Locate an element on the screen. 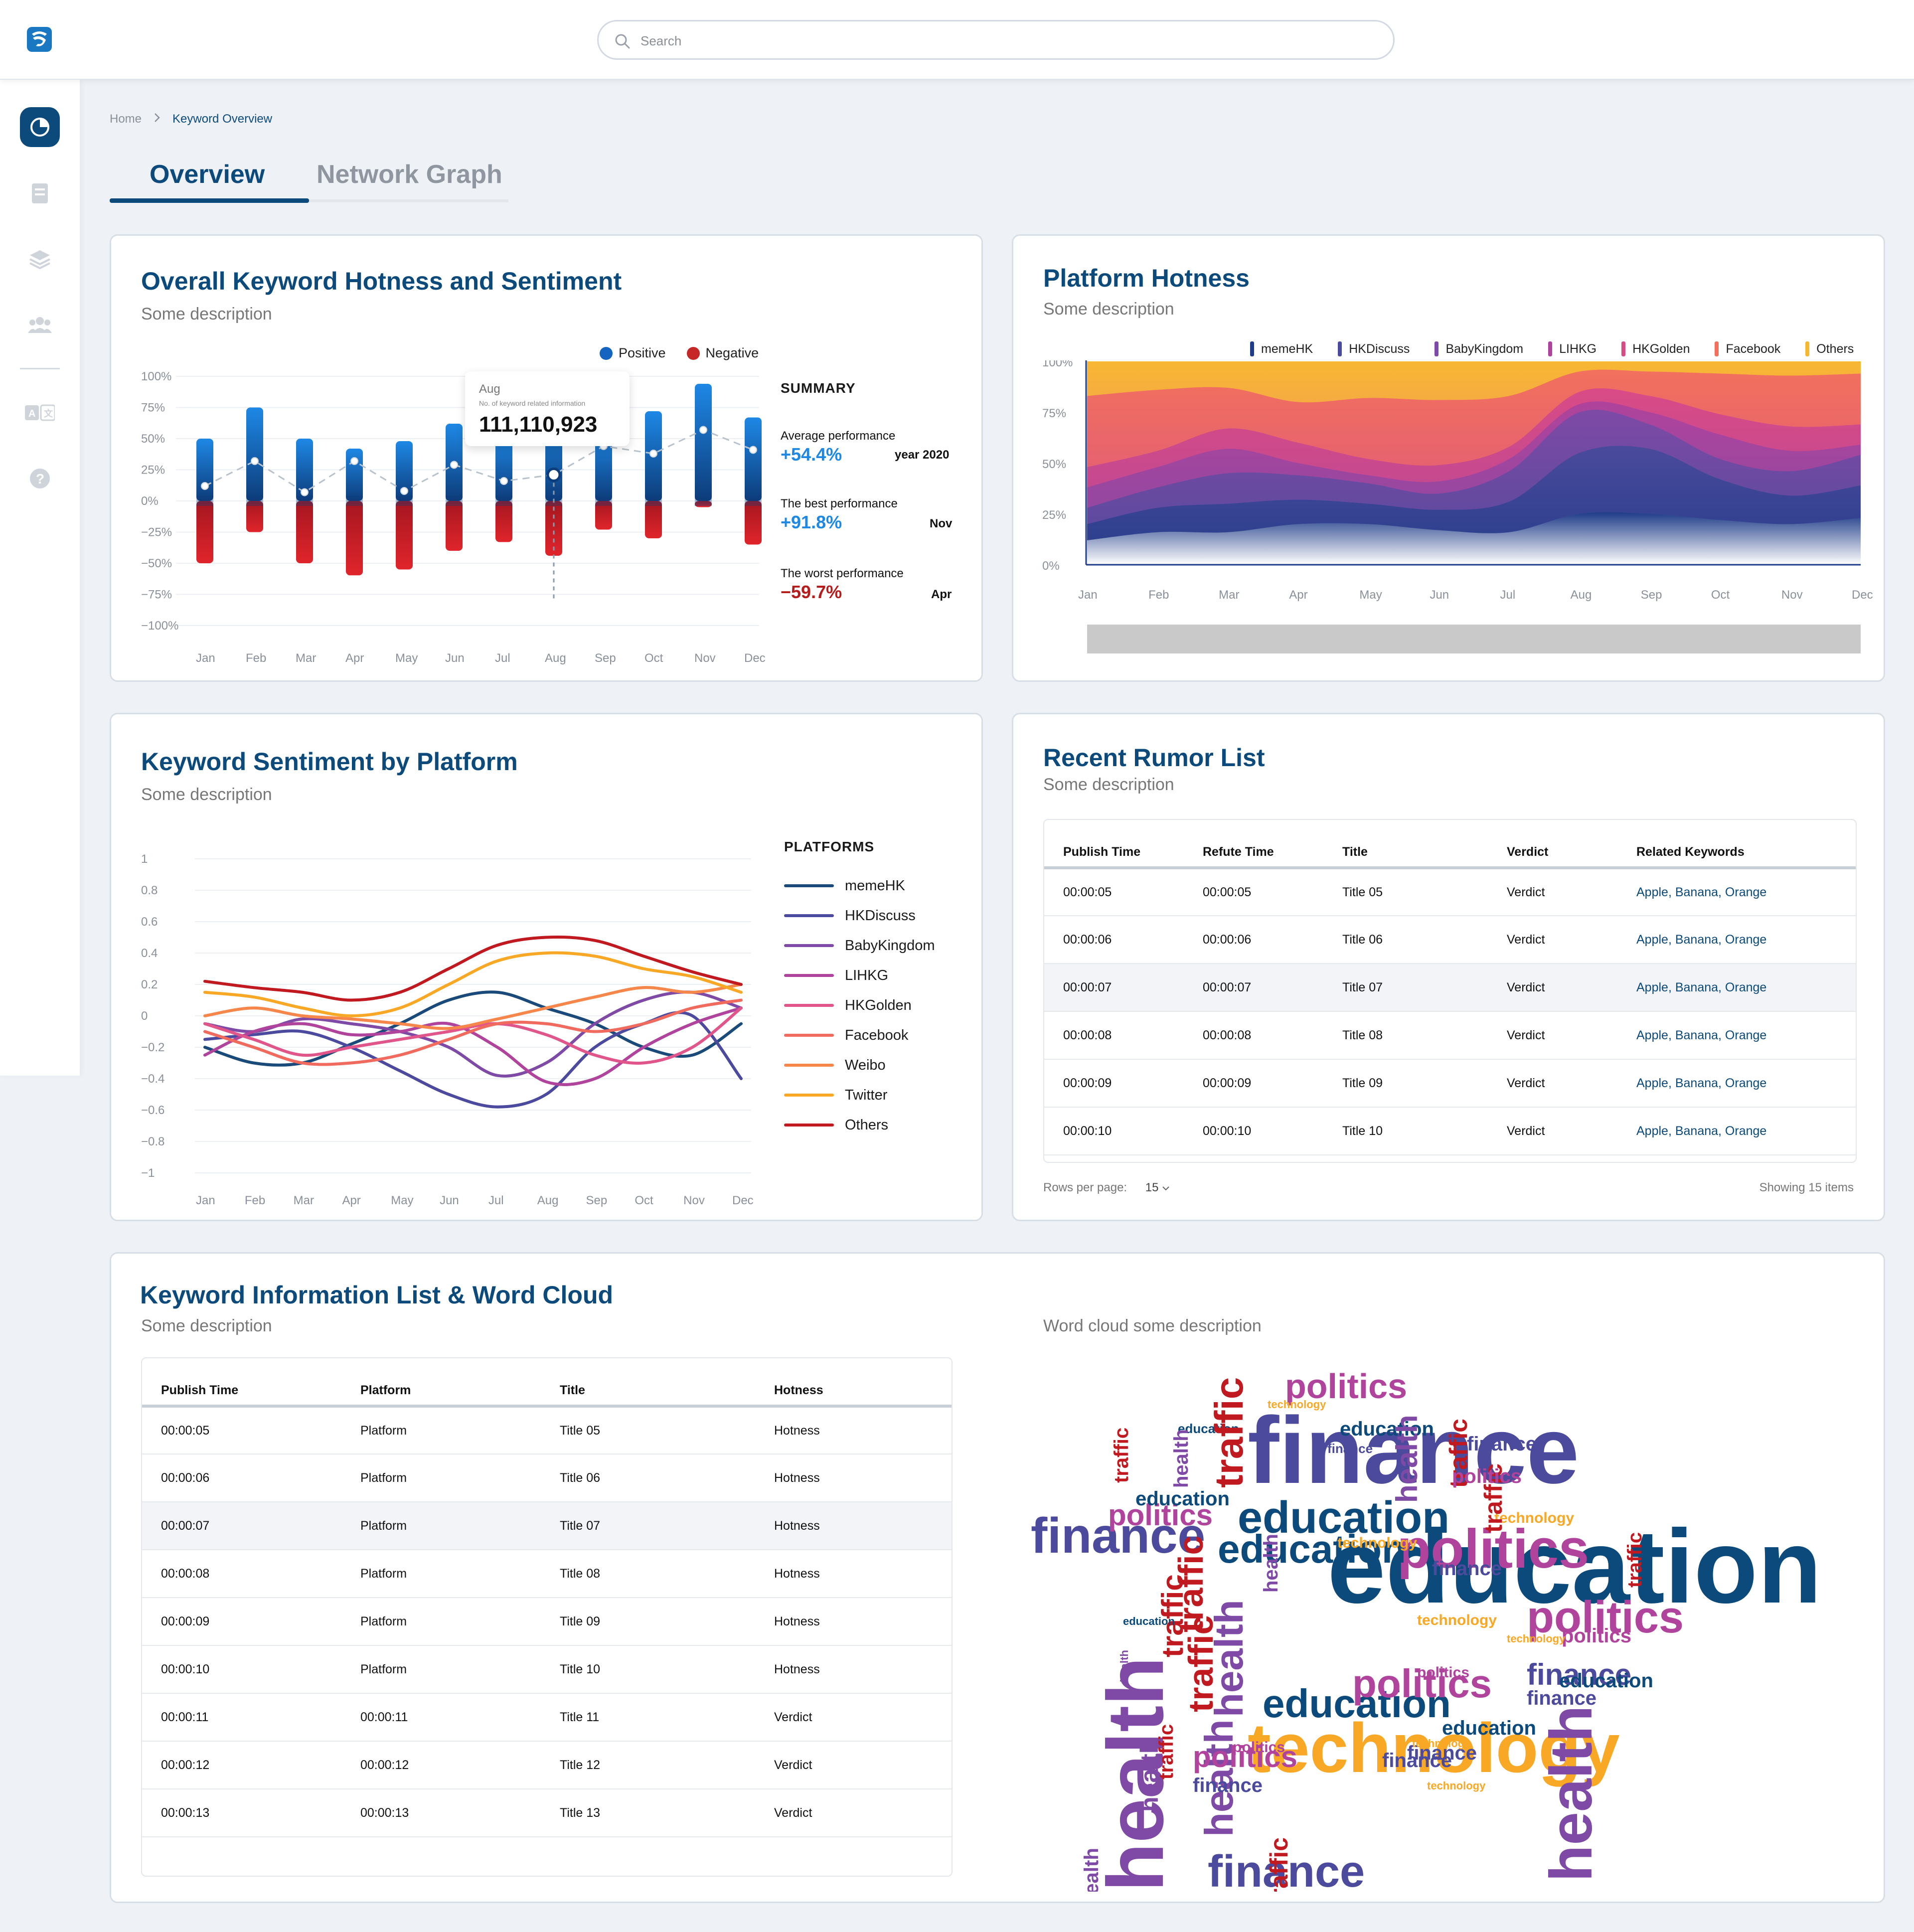 Image resolution: width=1914 pixels, height=1932 pixels. word-politics: politics is located at coordinates (1487, 1476).